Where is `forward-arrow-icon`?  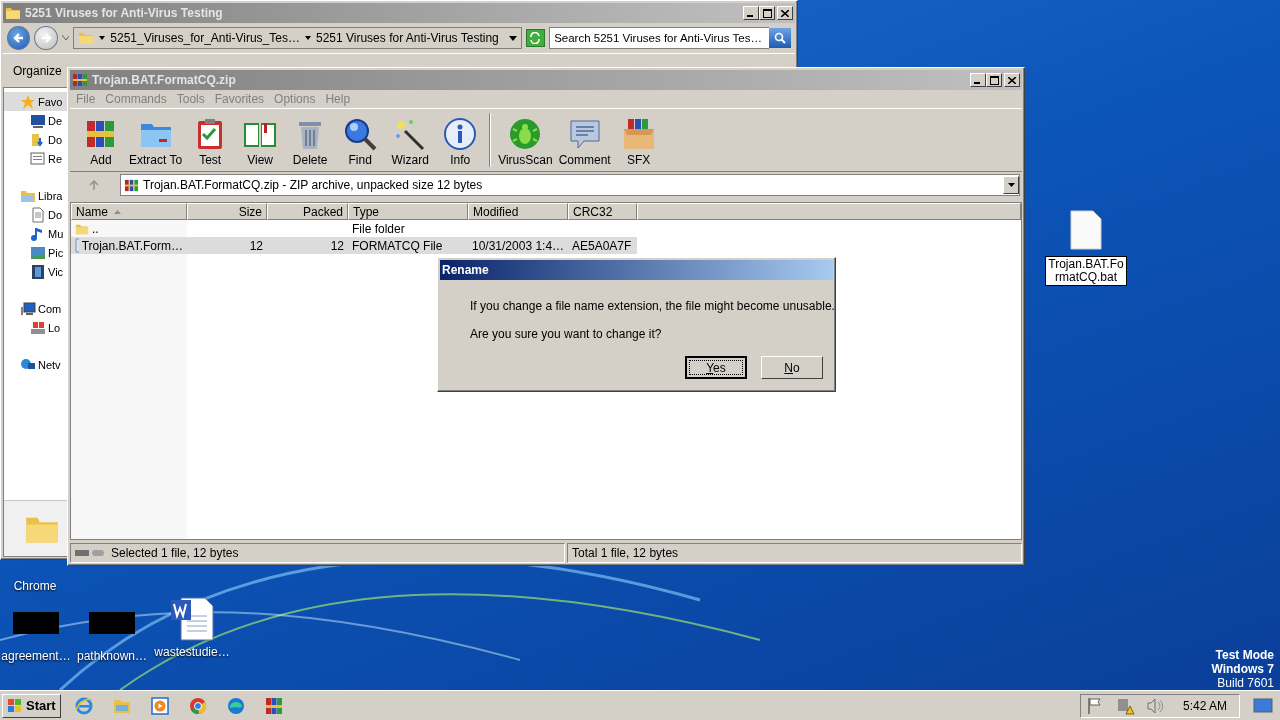 forward-arrow-icon is located at coordinates (45, 38).